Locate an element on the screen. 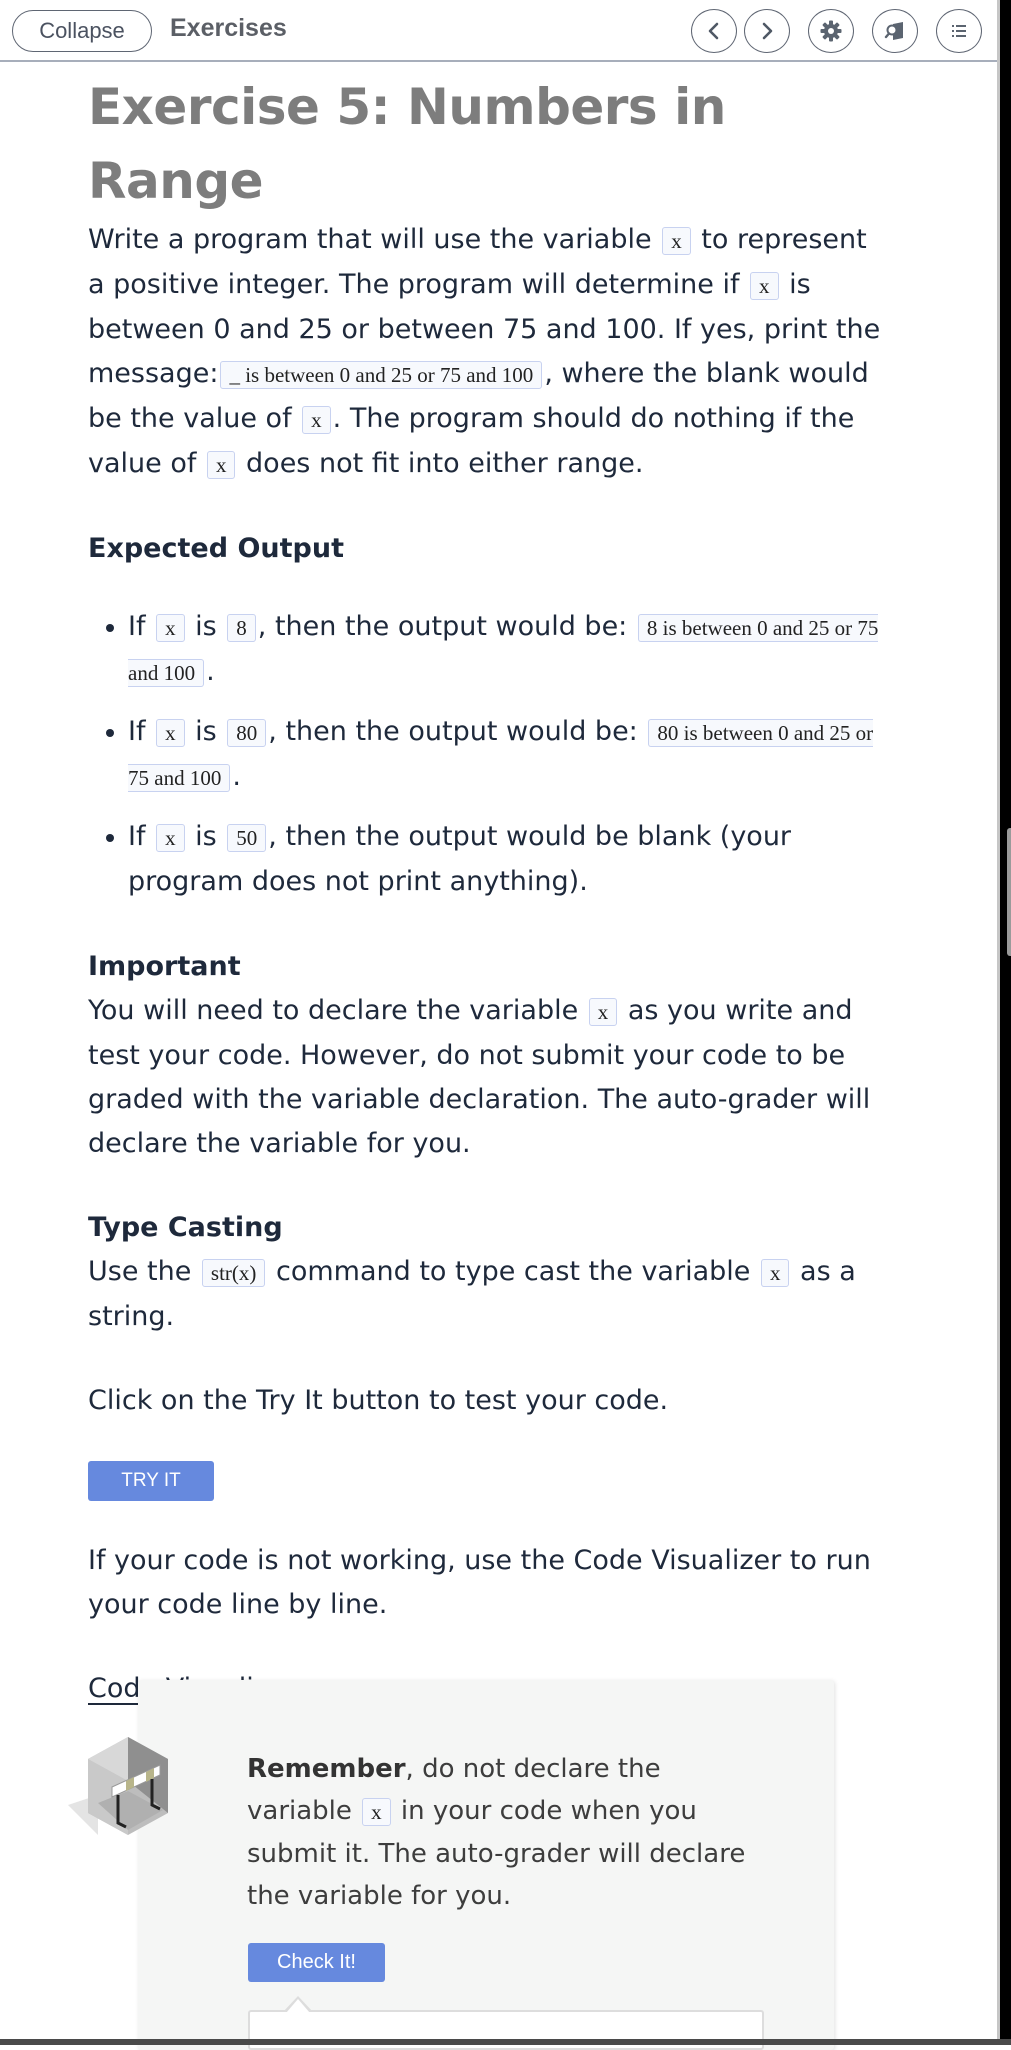  text: You will need to declare the variable is located at coordinates (337, 1010).